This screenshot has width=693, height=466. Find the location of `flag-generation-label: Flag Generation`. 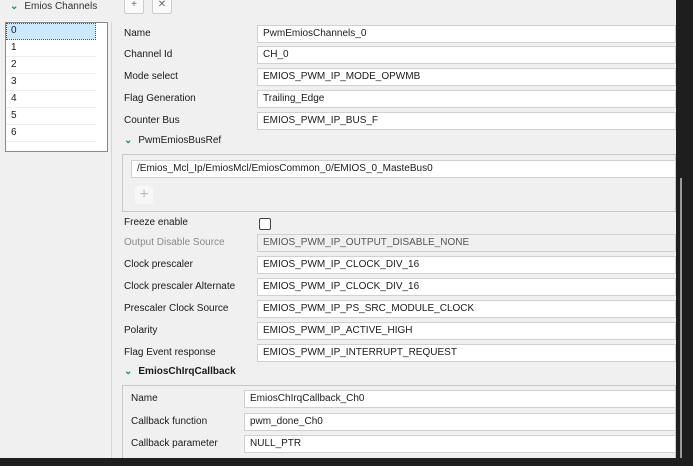

flag-generation-label: Flag Generation is located at coordinates (160, 98).